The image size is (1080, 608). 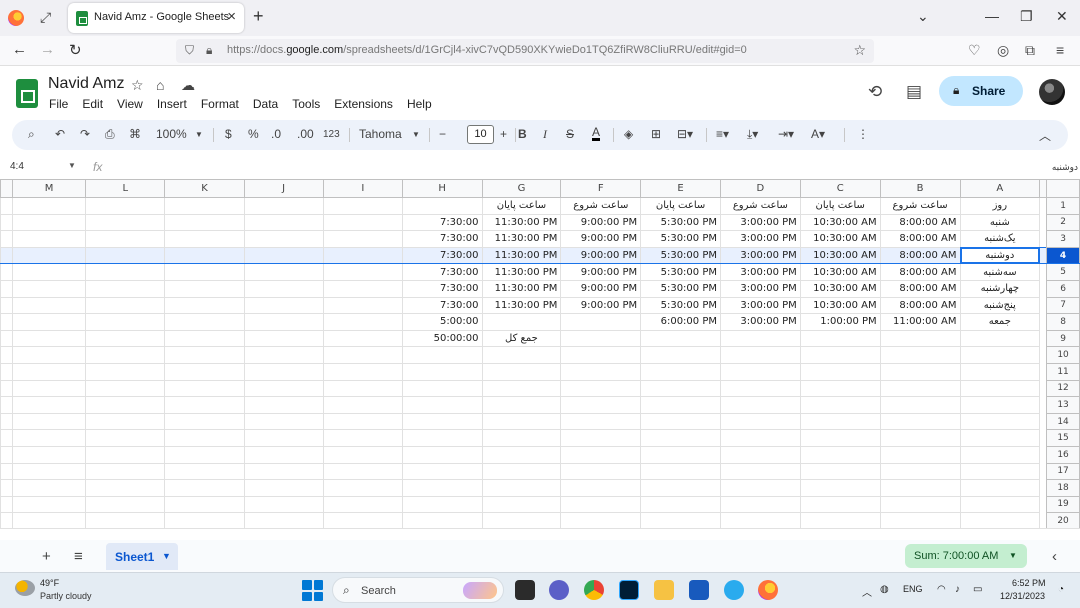 I want to click on fill-color-icon: ◈, so click(x=628, y=134).